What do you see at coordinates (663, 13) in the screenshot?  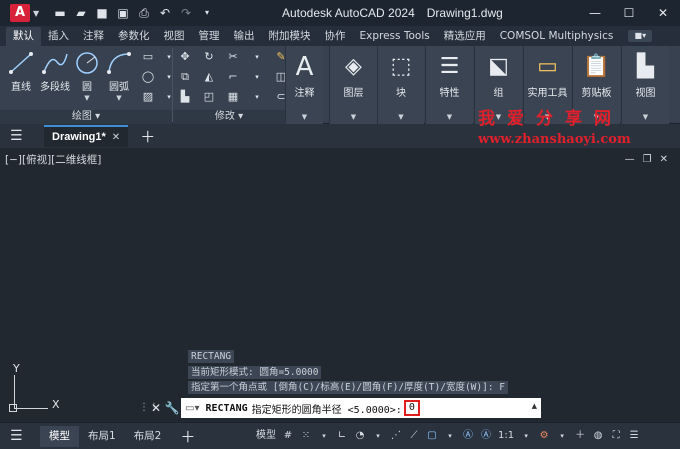 I see `close-button: ✕` at bounding box center [663, 13].